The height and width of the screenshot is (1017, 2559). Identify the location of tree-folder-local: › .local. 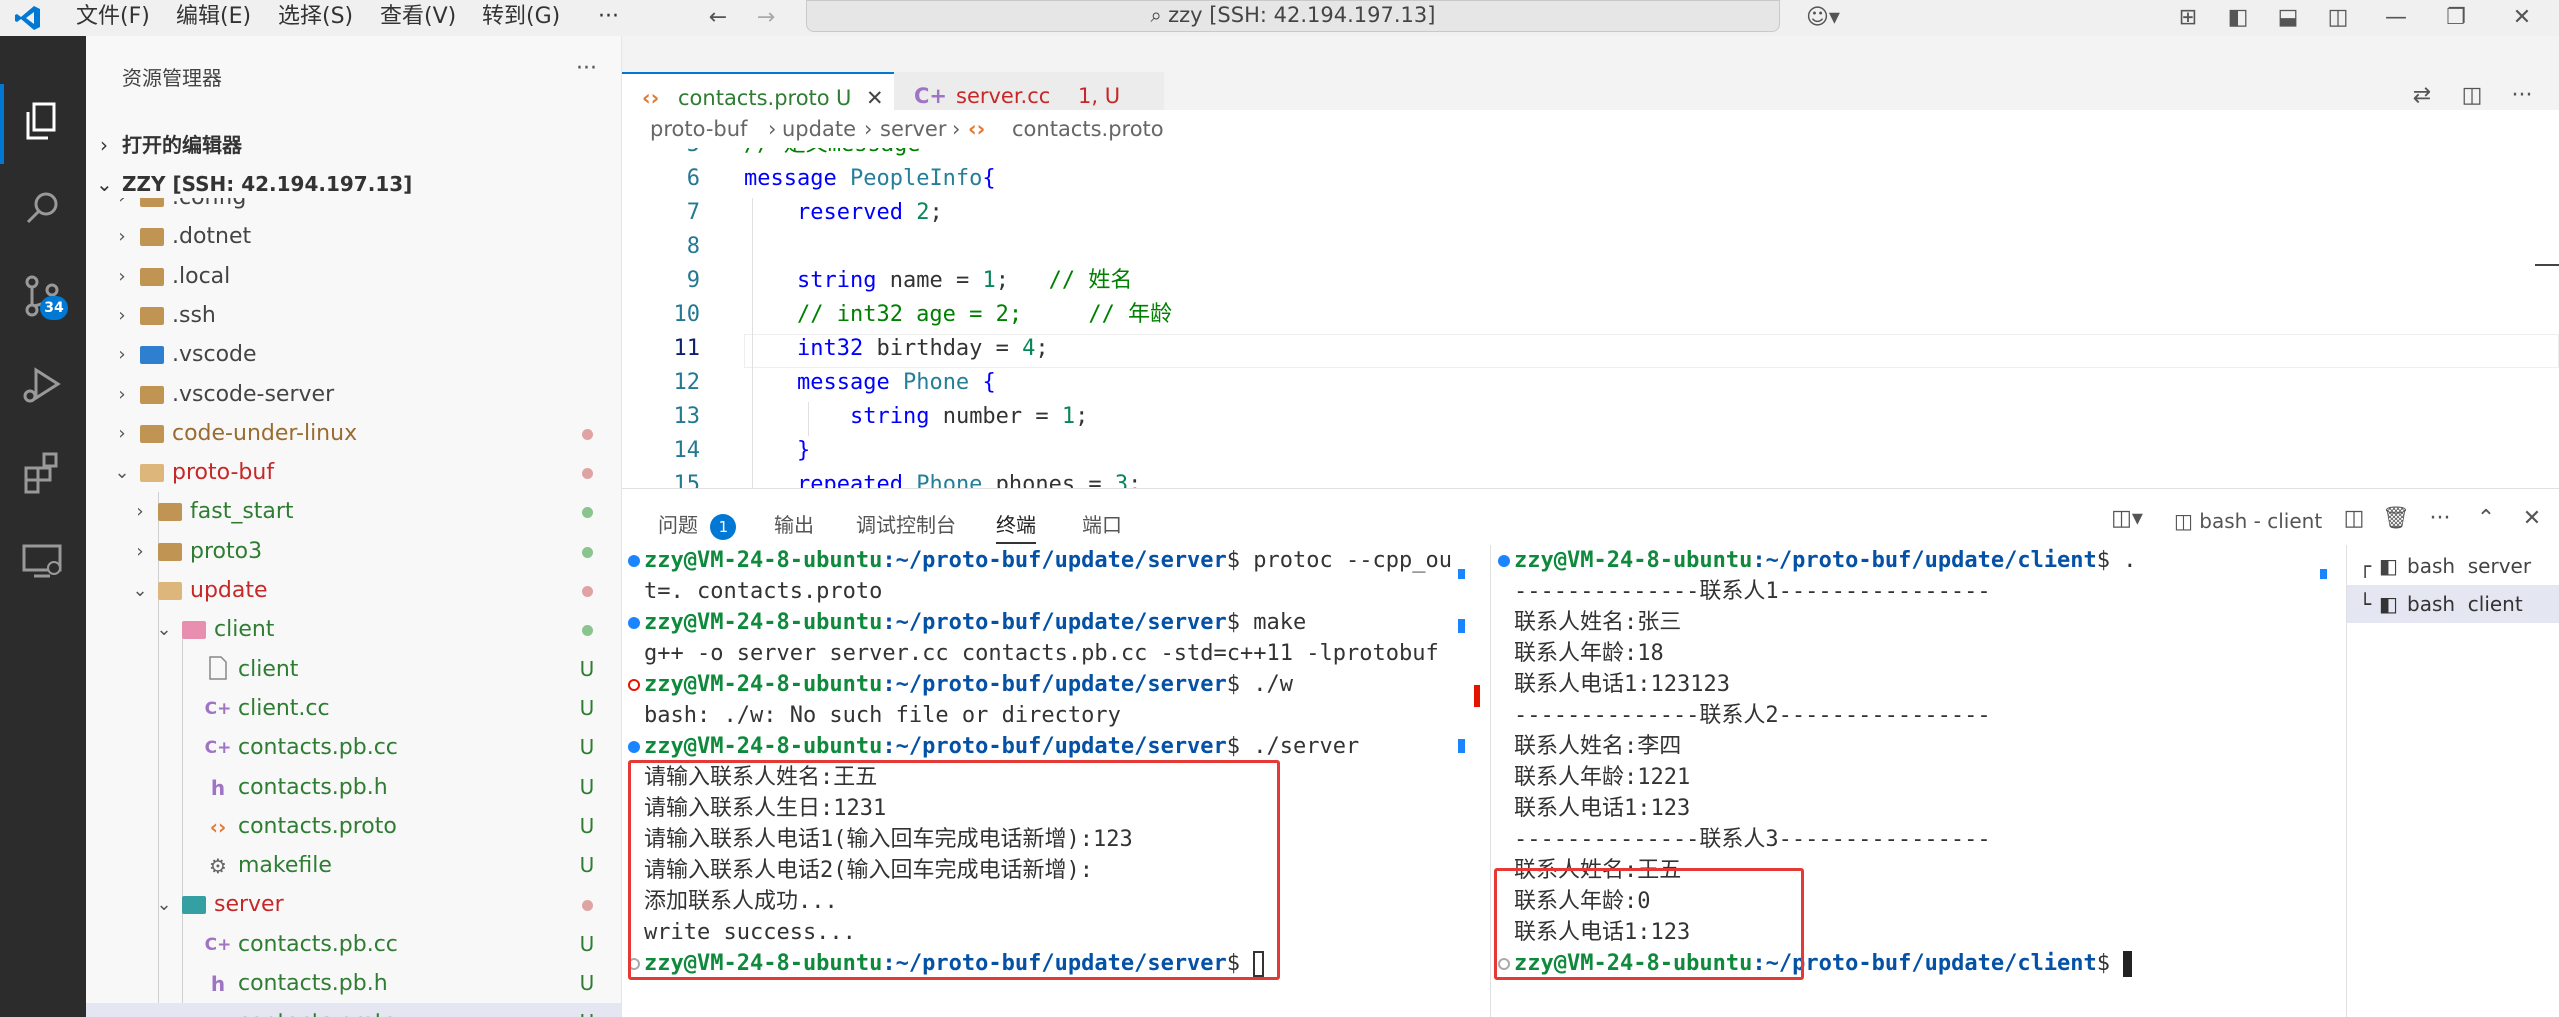
(353, 276).